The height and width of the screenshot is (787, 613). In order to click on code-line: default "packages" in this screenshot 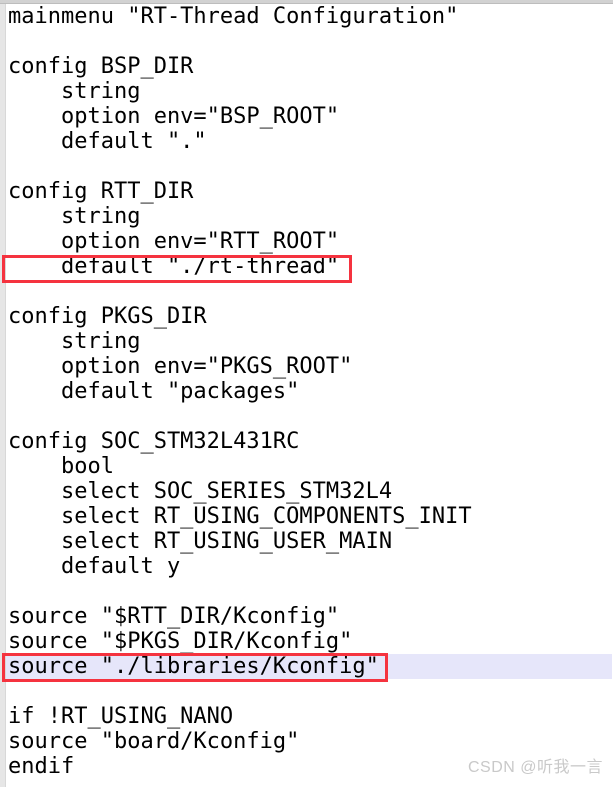, I will do `click(310, 391)`.